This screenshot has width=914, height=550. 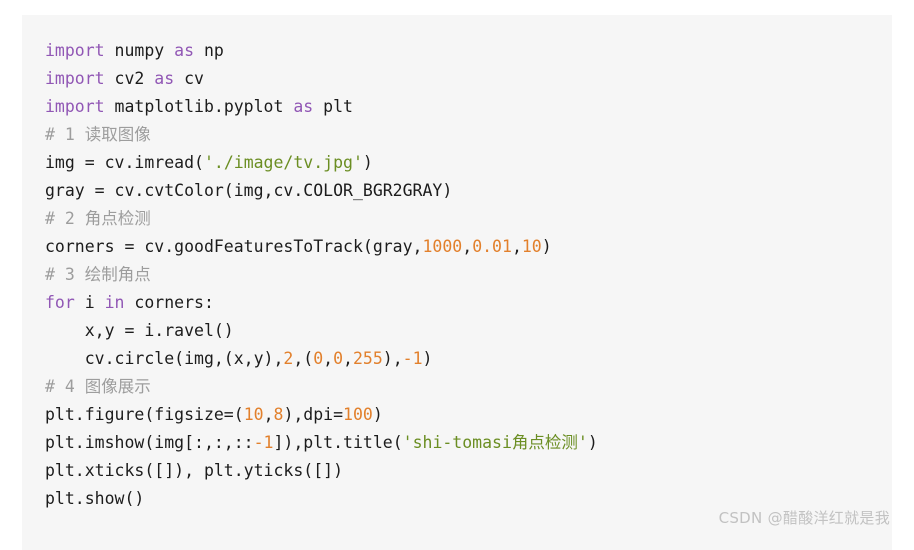 I want to click on code-token-num: 0.01, so click(x=492, y=246).